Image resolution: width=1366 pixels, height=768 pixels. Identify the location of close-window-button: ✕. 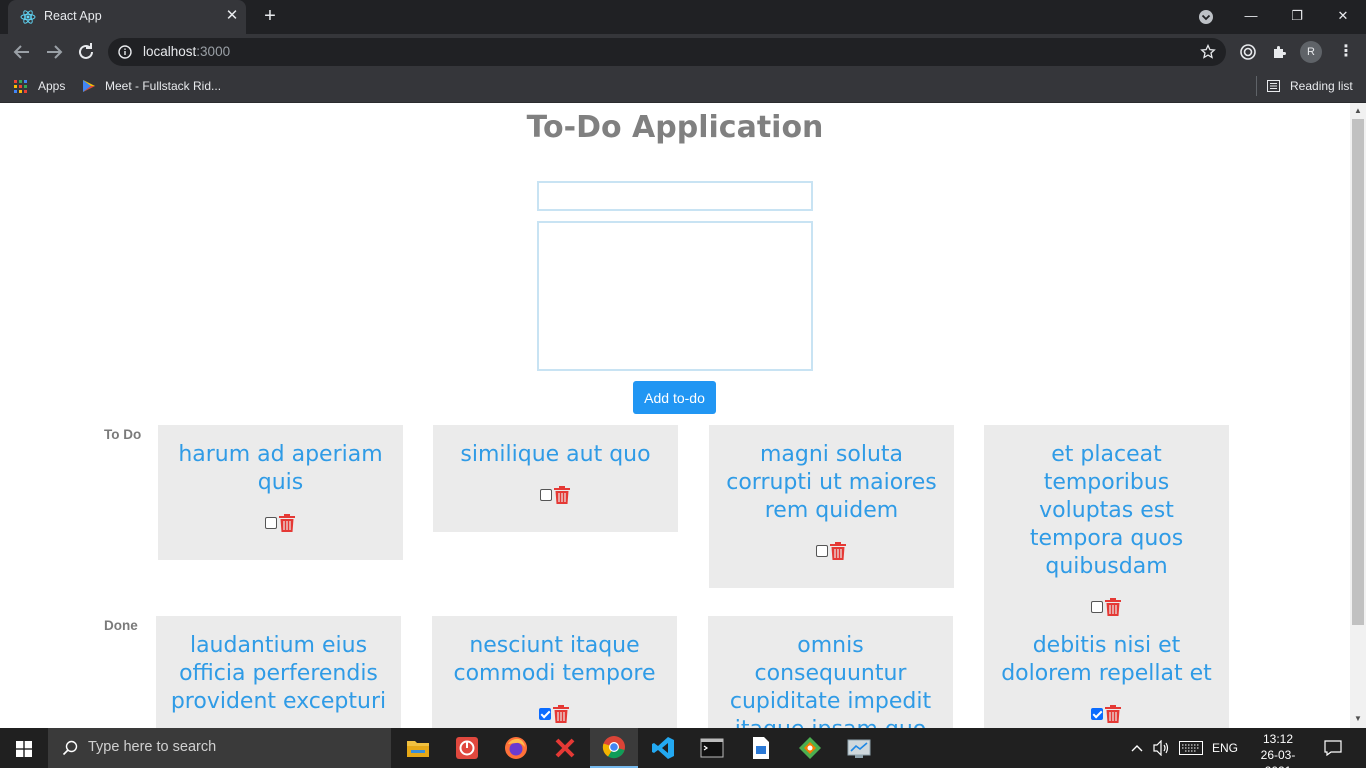
(1343, 16).